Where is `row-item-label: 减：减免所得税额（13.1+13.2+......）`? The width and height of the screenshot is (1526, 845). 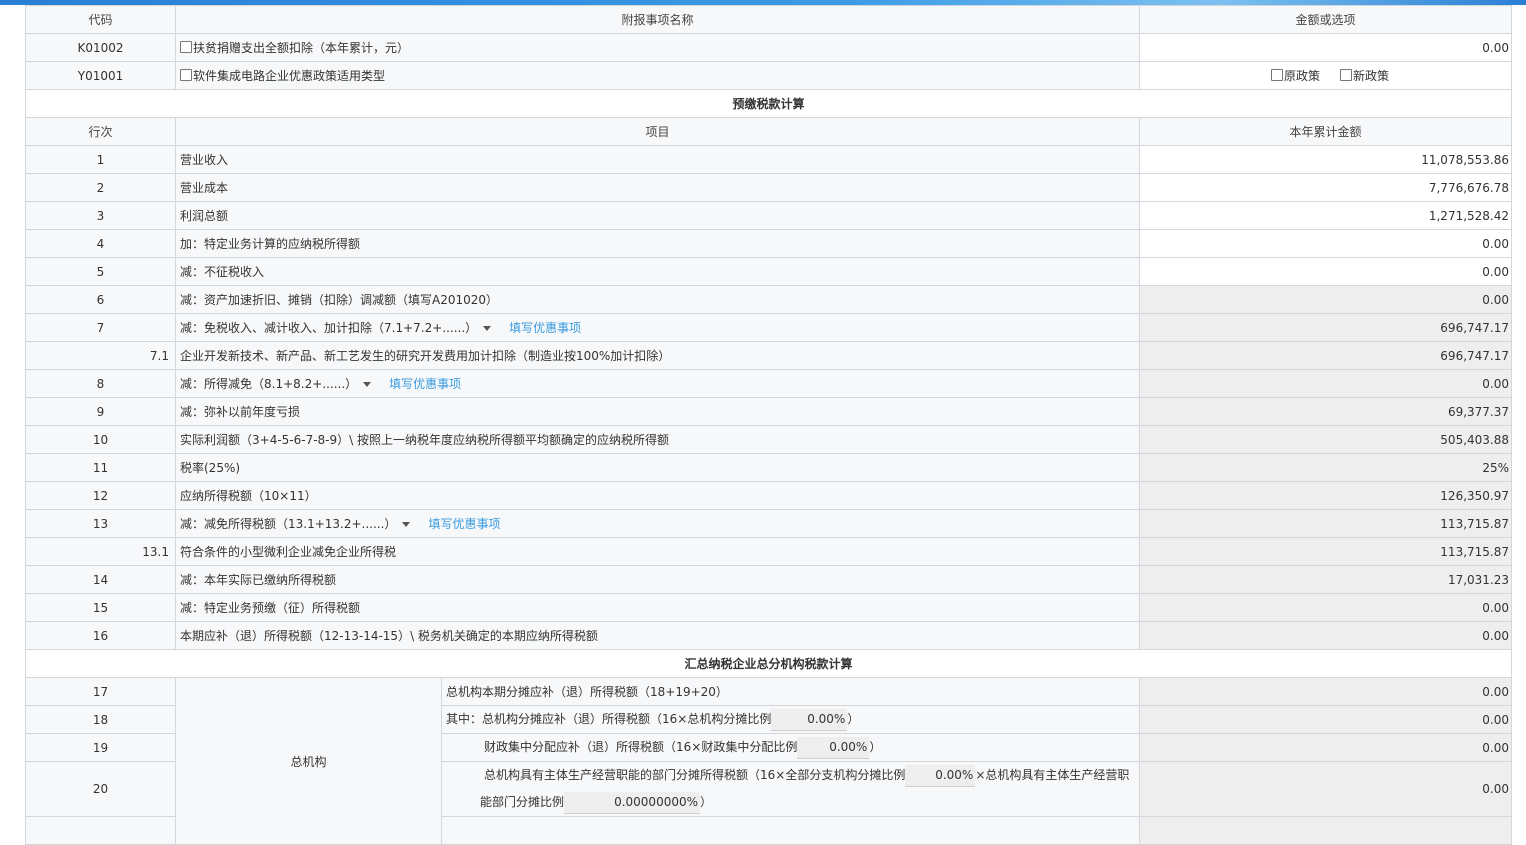 row-item-label: 减：减免所得税额（13.1+13.2+......） is located at coordinates (288, 524).